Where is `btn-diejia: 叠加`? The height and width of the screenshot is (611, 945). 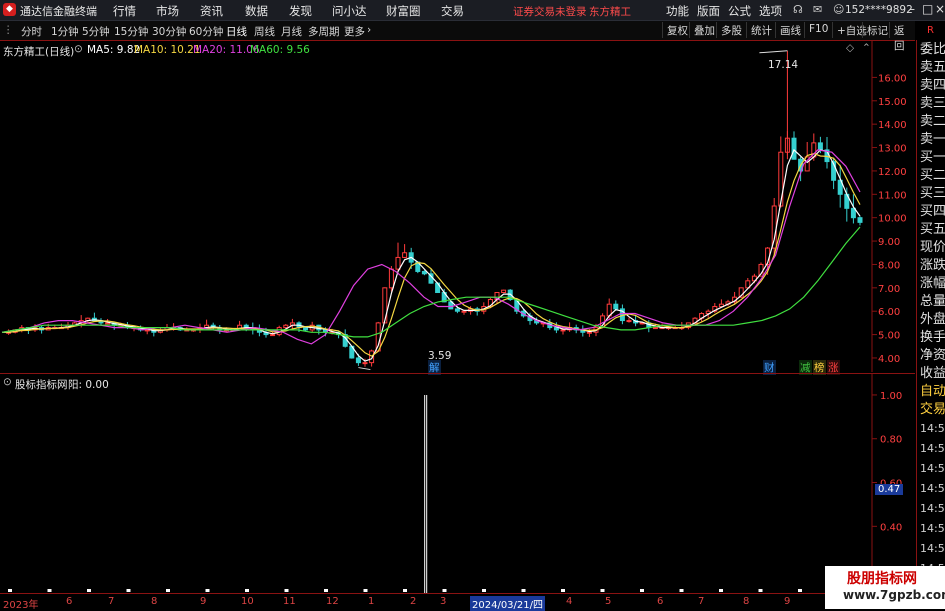 btn-diejia: 叠加 is located at coordinates (704, 30).